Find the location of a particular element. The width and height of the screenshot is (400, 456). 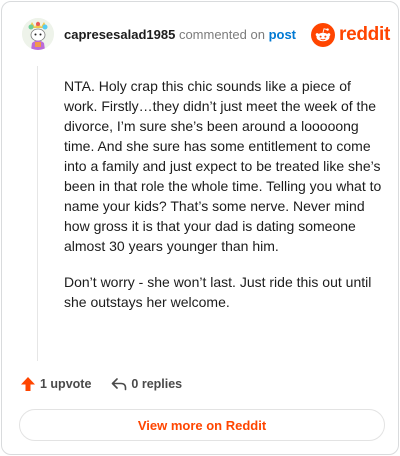

replies-count: 0 replies is located at coordinates (157, 384).